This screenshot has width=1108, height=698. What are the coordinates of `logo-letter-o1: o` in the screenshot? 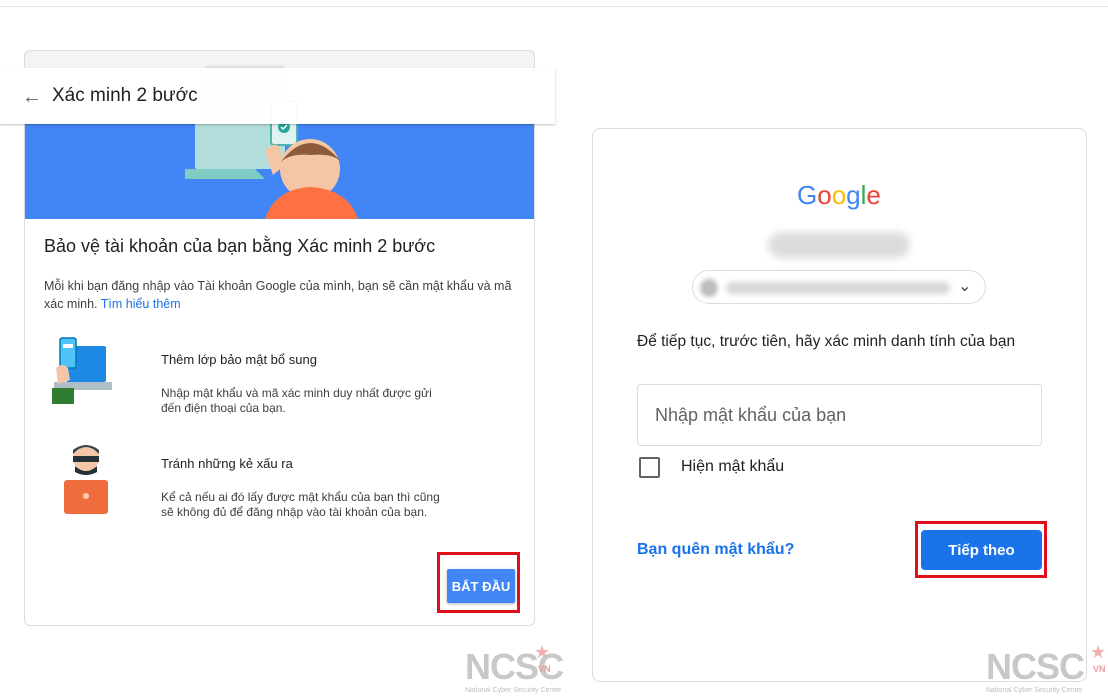 It's located at (824, 195).